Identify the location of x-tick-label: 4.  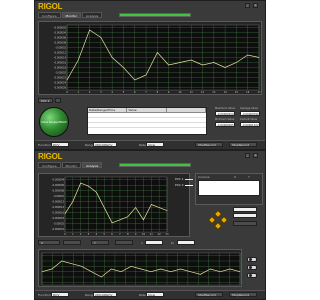
(97, 234).